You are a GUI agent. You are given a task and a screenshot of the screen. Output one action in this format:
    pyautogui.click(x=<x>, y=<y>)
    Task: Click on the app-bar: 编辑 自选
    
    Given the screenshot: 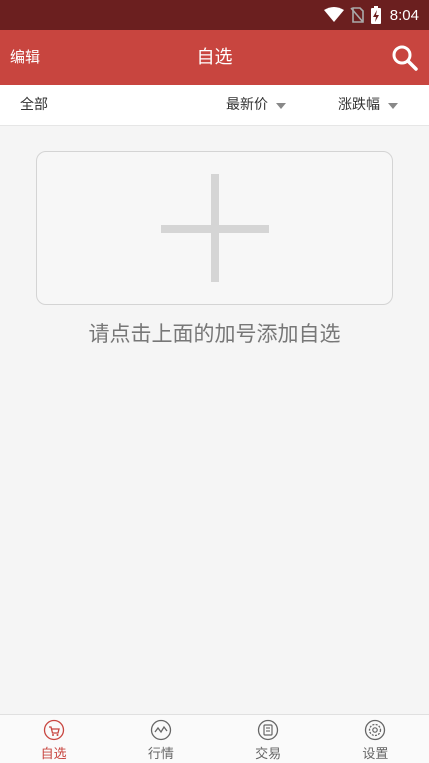 What is the action you would take?
    pyautogui.click(x=214, y=57)
    